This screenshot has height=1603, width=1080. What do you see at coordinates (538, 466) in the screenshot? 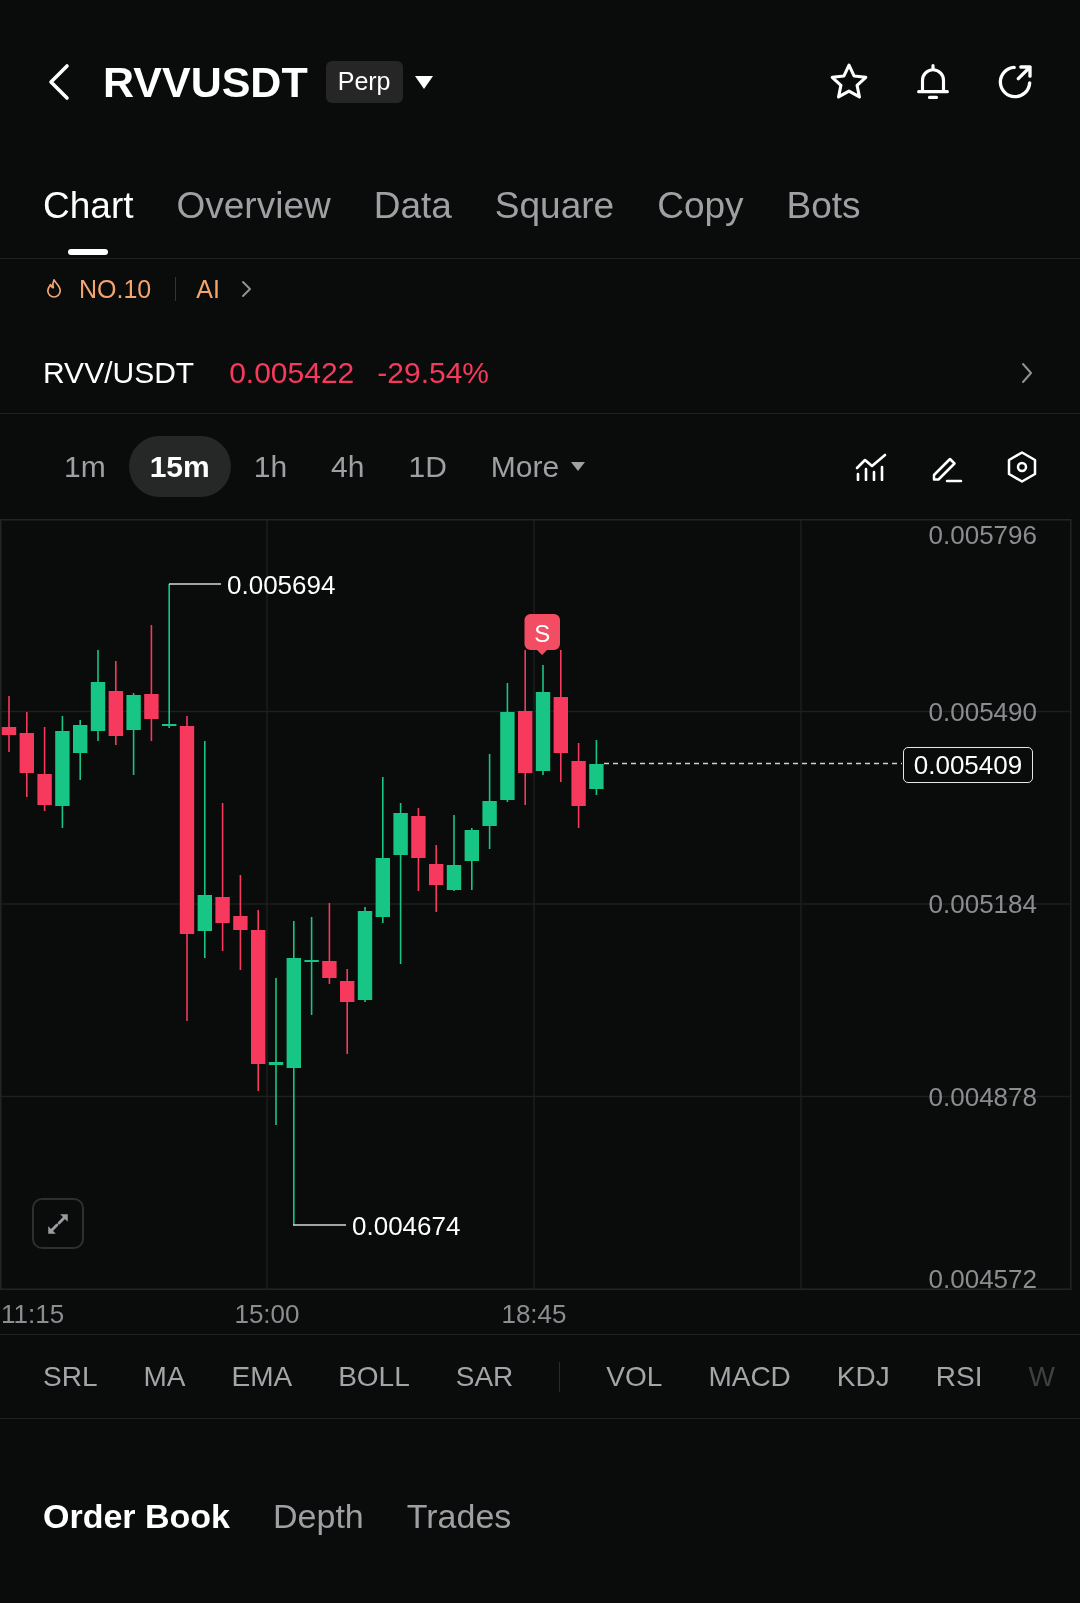
I see `more-intervals-button: More` at bounding box center [538, 466].